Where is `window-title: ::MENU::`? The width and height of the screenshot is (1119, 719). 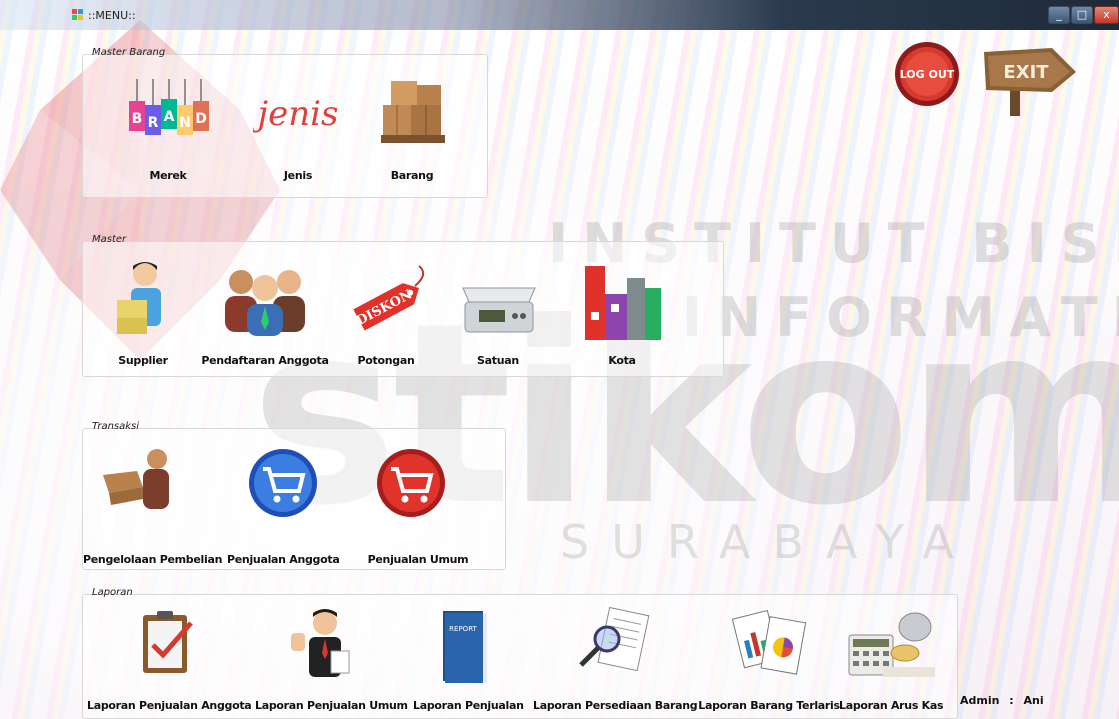 window-title: ::MENU:: is located at coordinates (112, 15).